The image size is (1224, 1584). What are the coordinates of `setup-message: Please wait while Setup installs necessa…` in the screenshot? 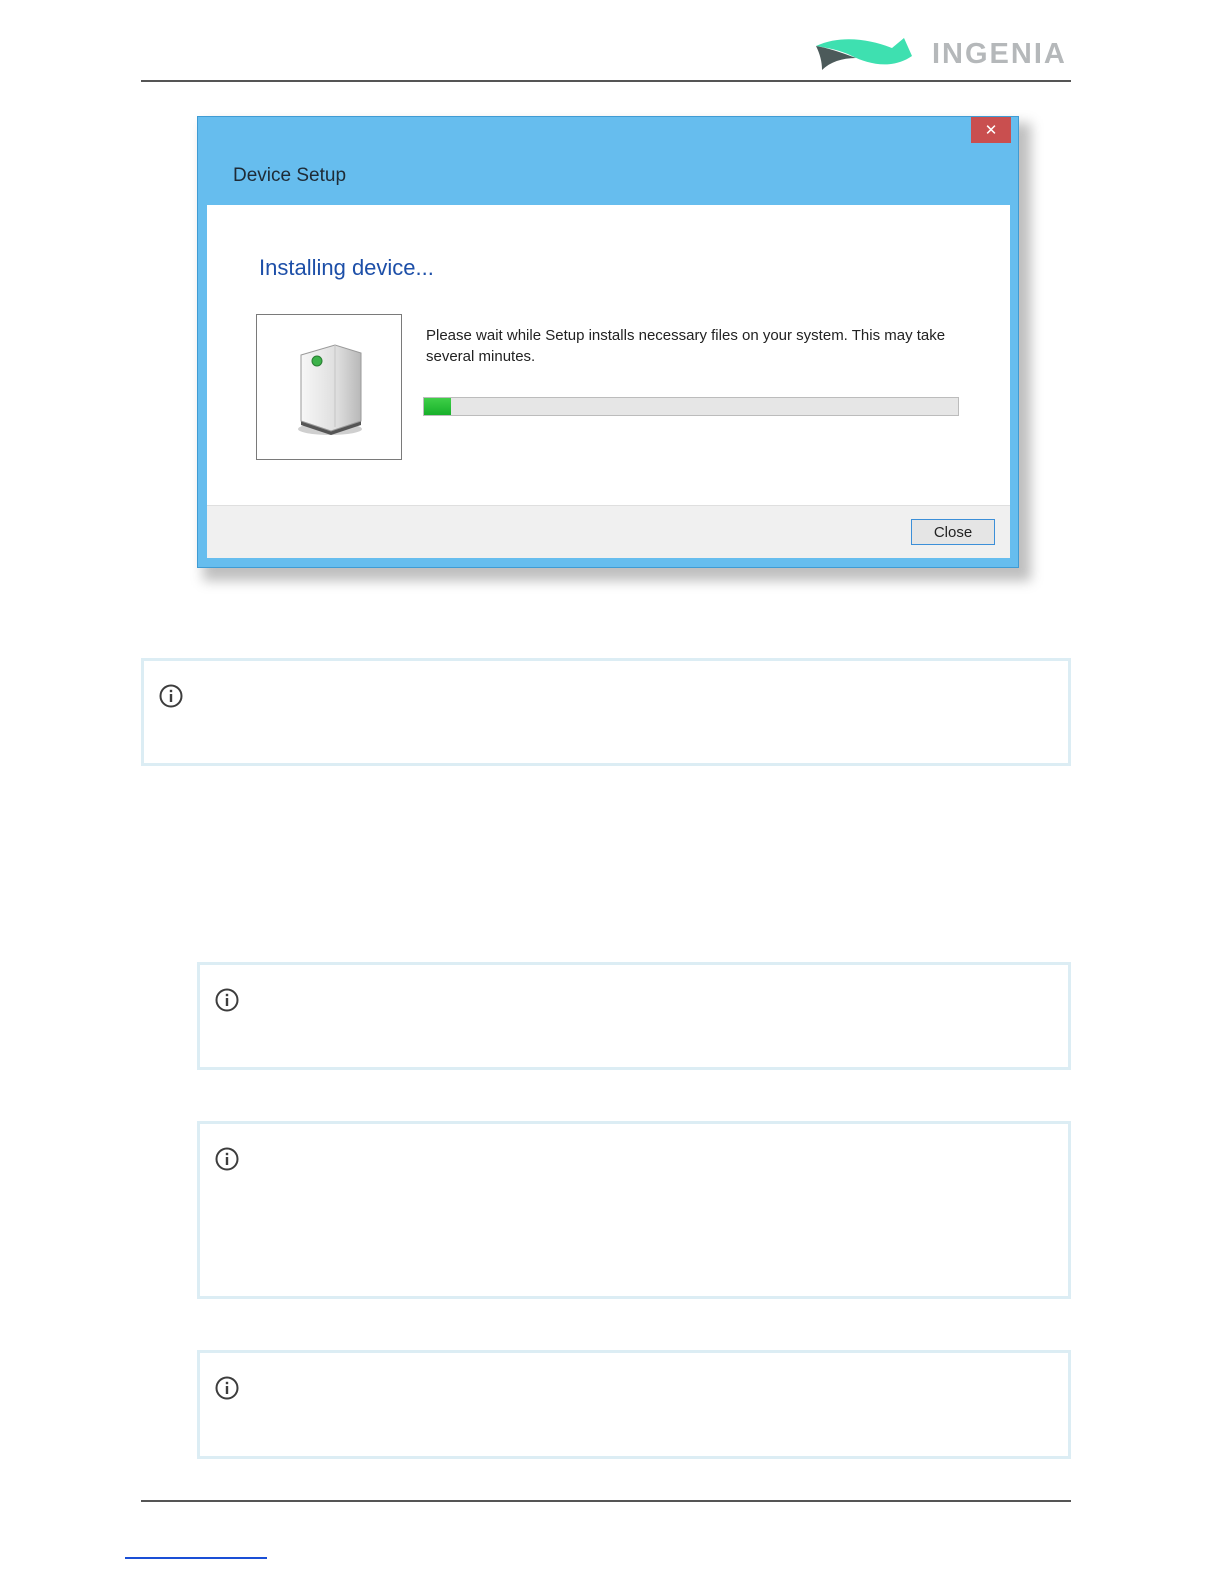 It's located at (686, 346).